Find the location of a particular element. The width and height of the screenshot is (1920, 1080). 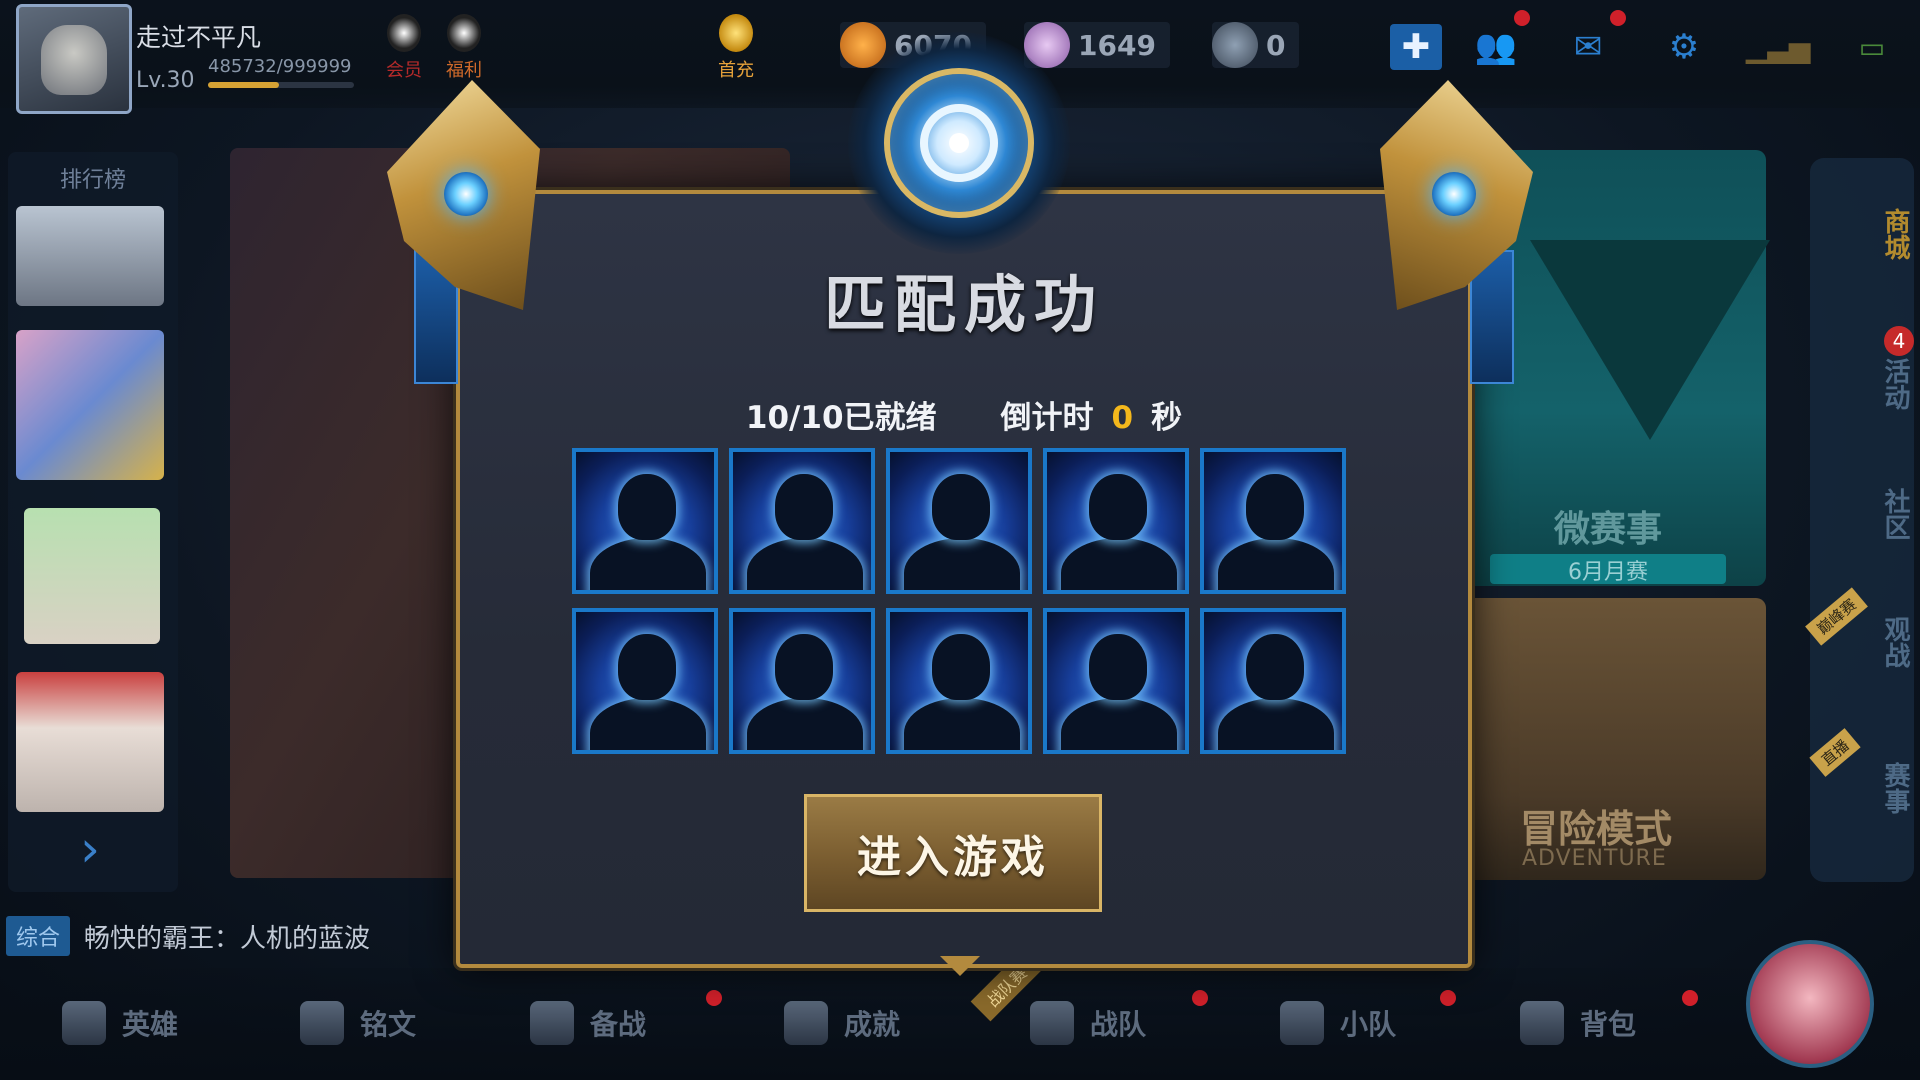

nav-prepare-label: 备战 is located at coordinates (618, 1024).